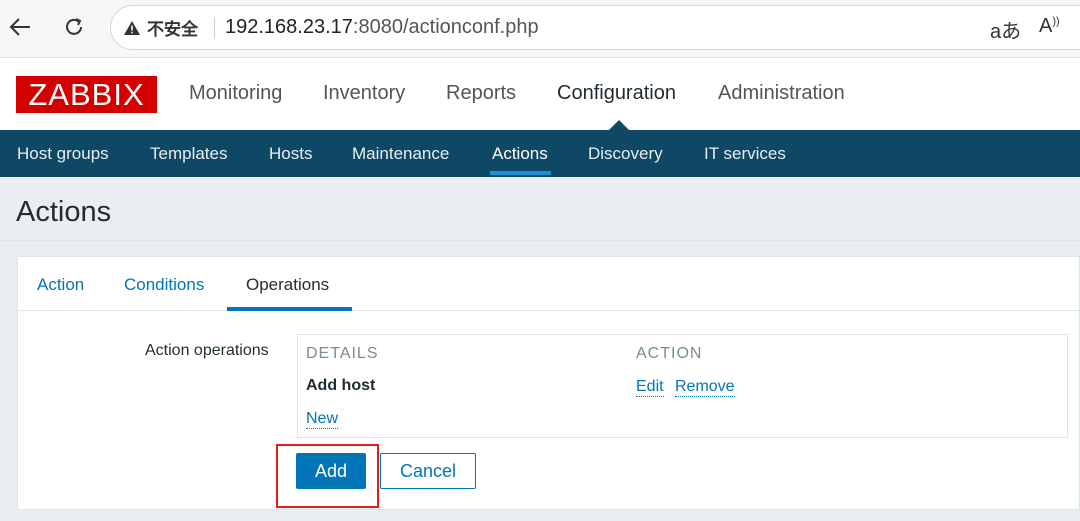 The image size is (1080, 521). What do you see at coordinates (745, 154) in the screenshot?
I see `subnav-it-services: IT services` at bounding box center [745, 154].